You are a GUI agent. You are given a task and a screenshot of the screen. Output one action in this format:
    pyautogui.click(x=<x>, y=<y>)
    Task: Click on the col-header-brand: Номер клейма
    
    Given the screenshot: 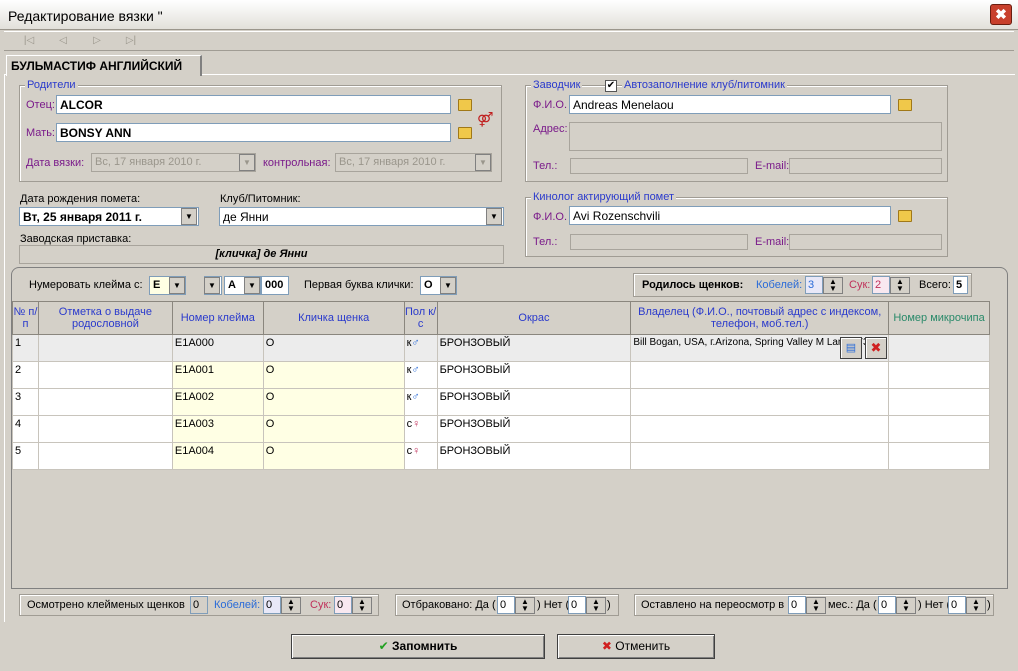 What is the action you would take?
    pyautogui.click(x=217, y=318)
    